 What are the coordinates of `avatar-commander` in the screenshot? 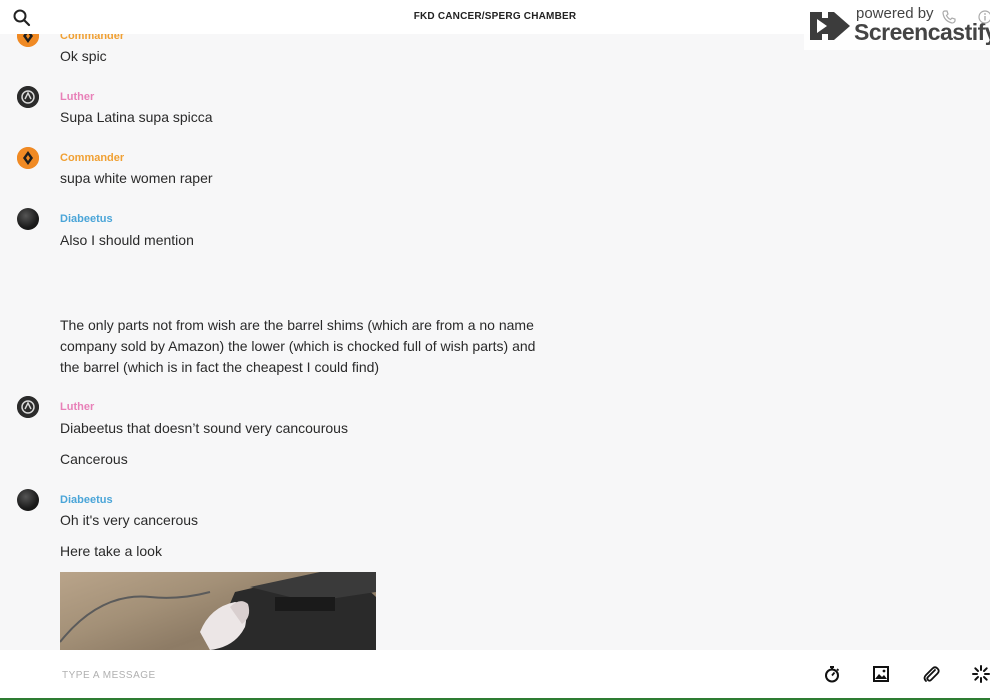 It's located at (28, 158).